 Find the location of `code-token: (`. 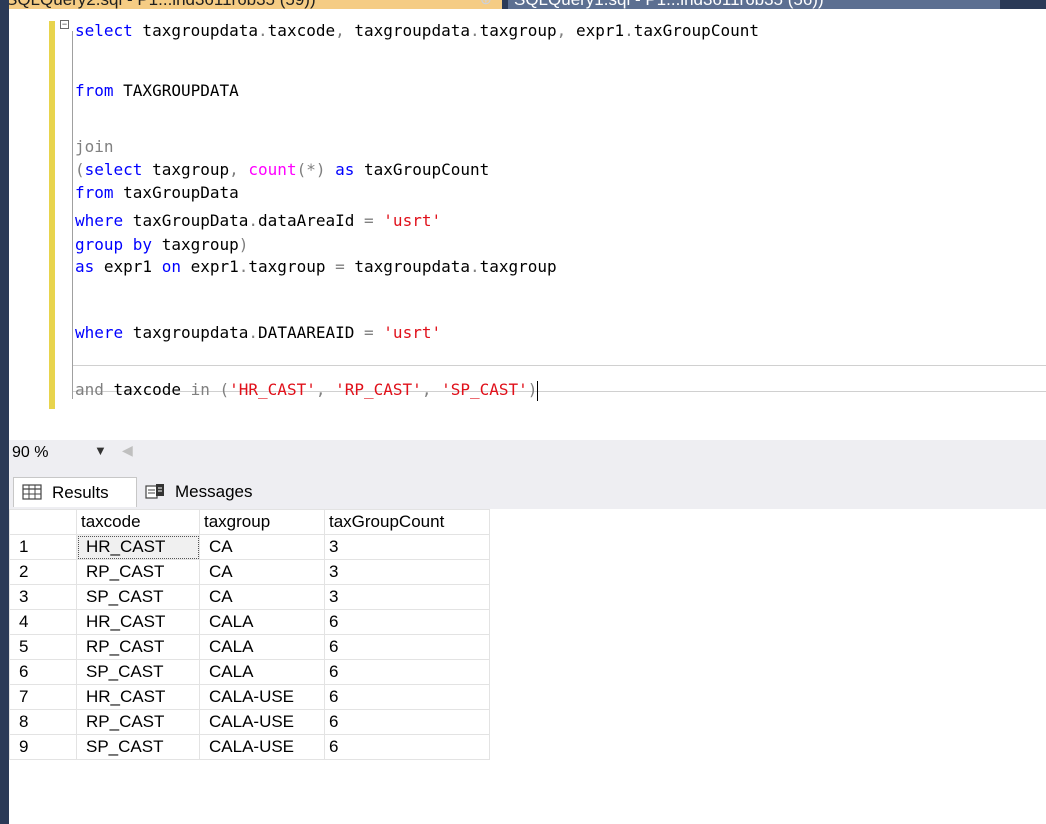

code-token: ( is located at coordinates (219, 389).